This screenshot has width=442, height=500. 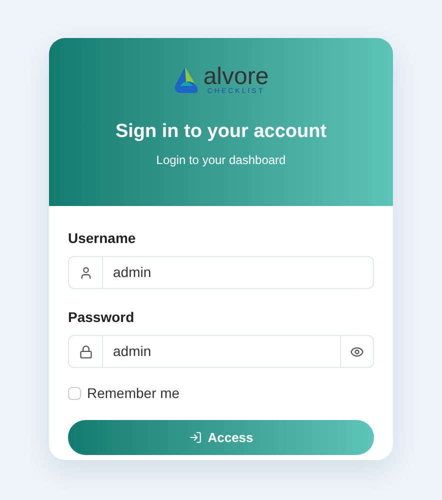 I want to click on header-title: Sign in to your account, so click(x=221, y=132).